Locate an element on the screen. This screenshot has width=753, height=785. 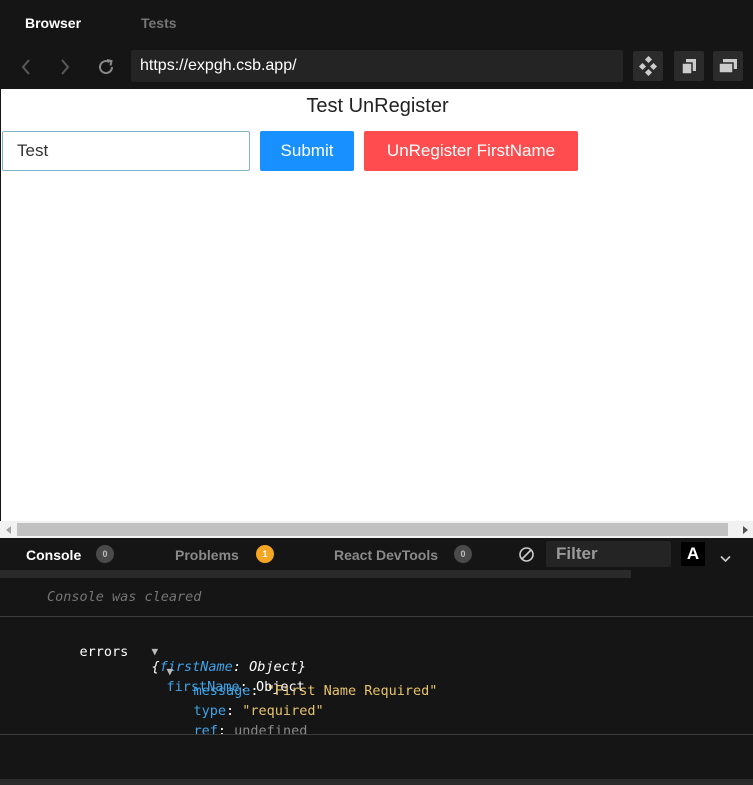
triangle-left-icon is located at coordinates (8, 529).